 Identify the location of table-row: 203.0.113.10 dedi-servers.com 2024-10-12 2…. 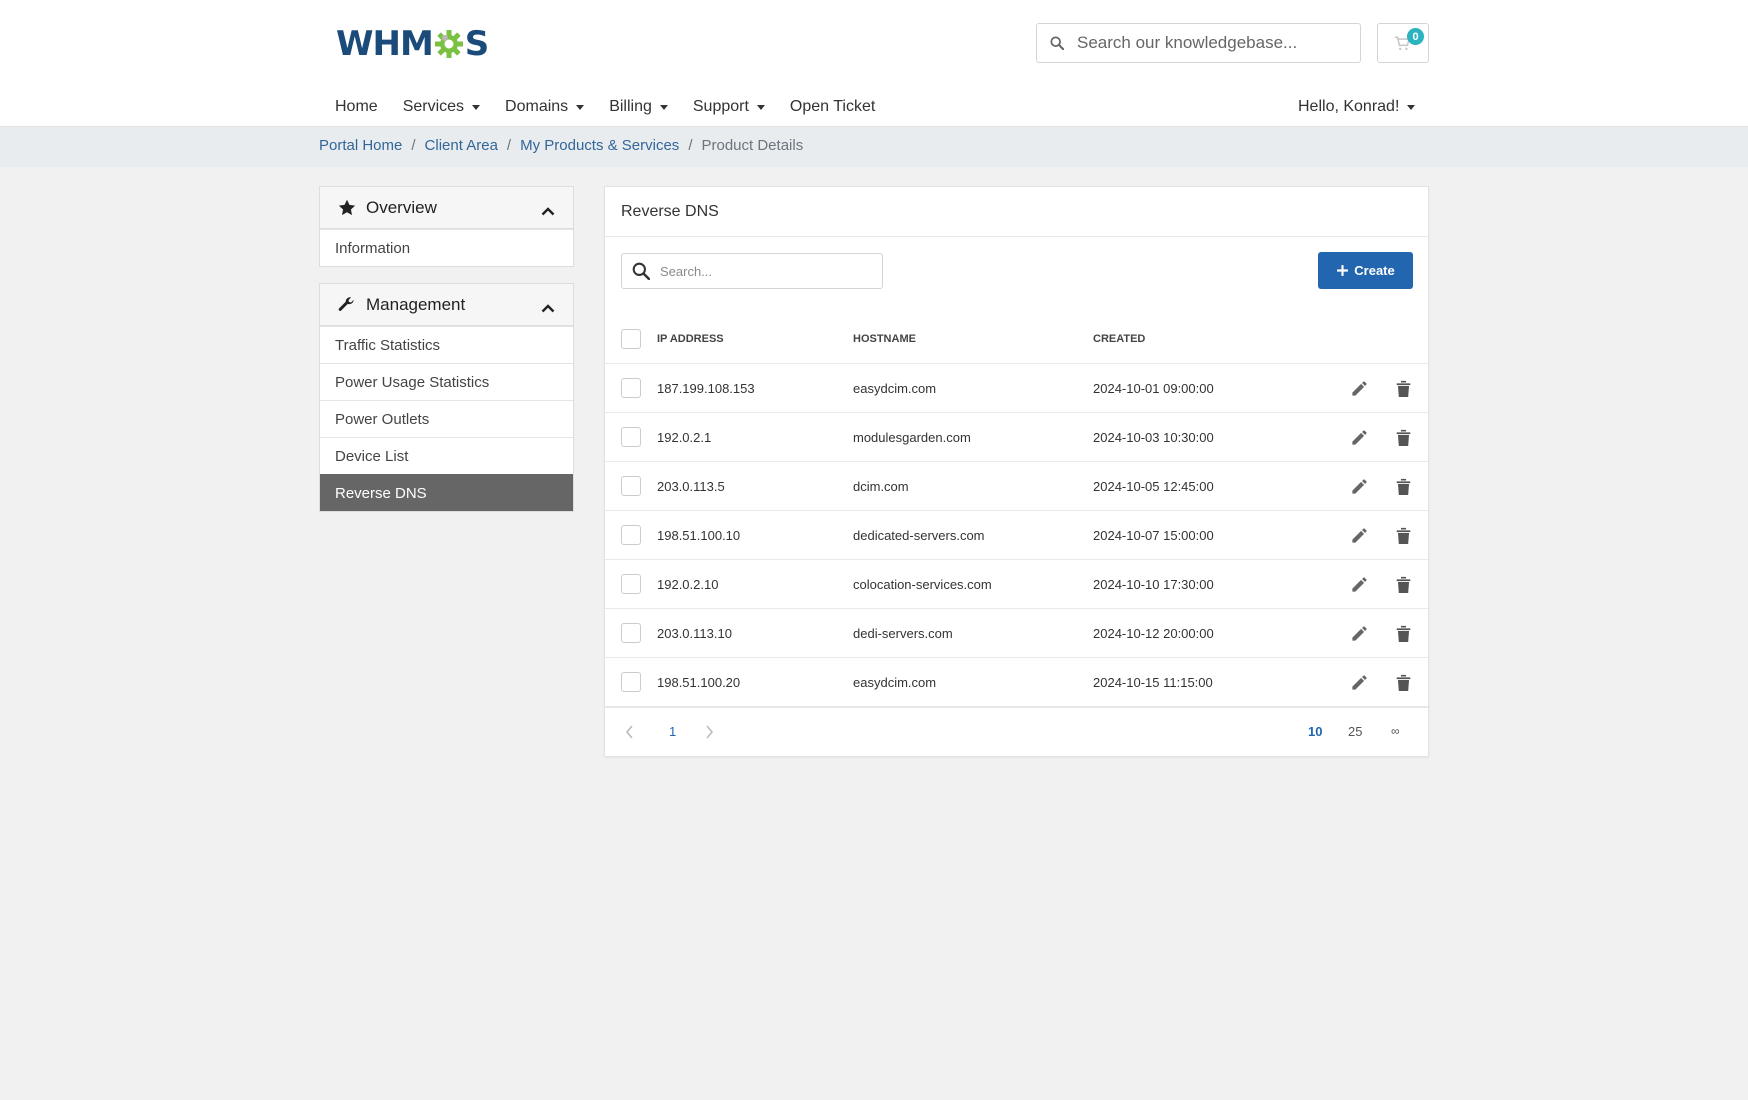
(1017, 633).